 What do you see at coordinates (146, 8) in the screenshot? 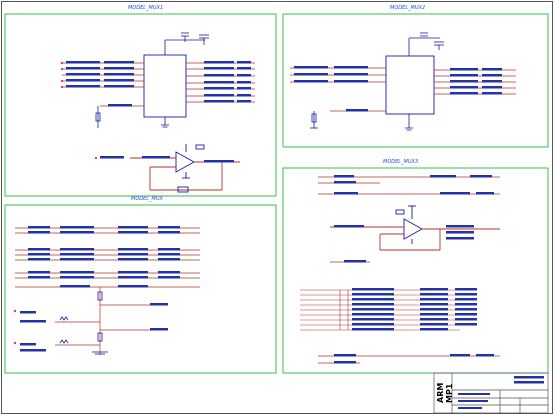
I see `mux1-title: MODEL_MUX1` at bounding box center [146, 8].